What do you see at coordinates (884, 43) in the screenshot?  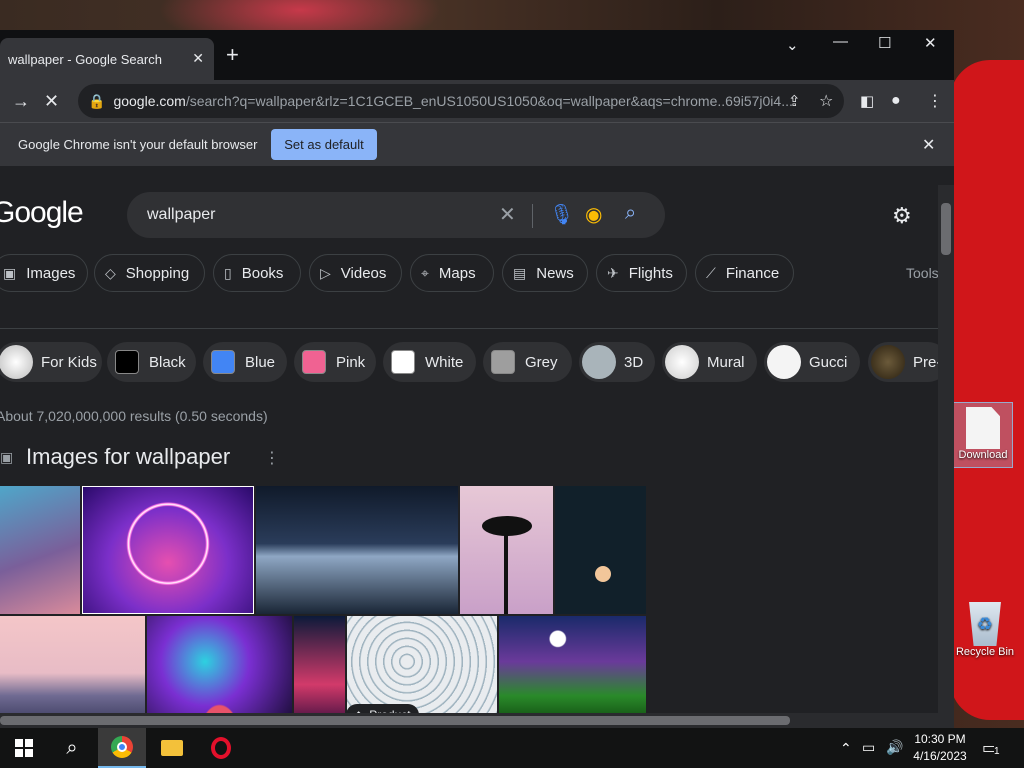 I see `maximize-button: ☐` at bounding box center [884, 43].